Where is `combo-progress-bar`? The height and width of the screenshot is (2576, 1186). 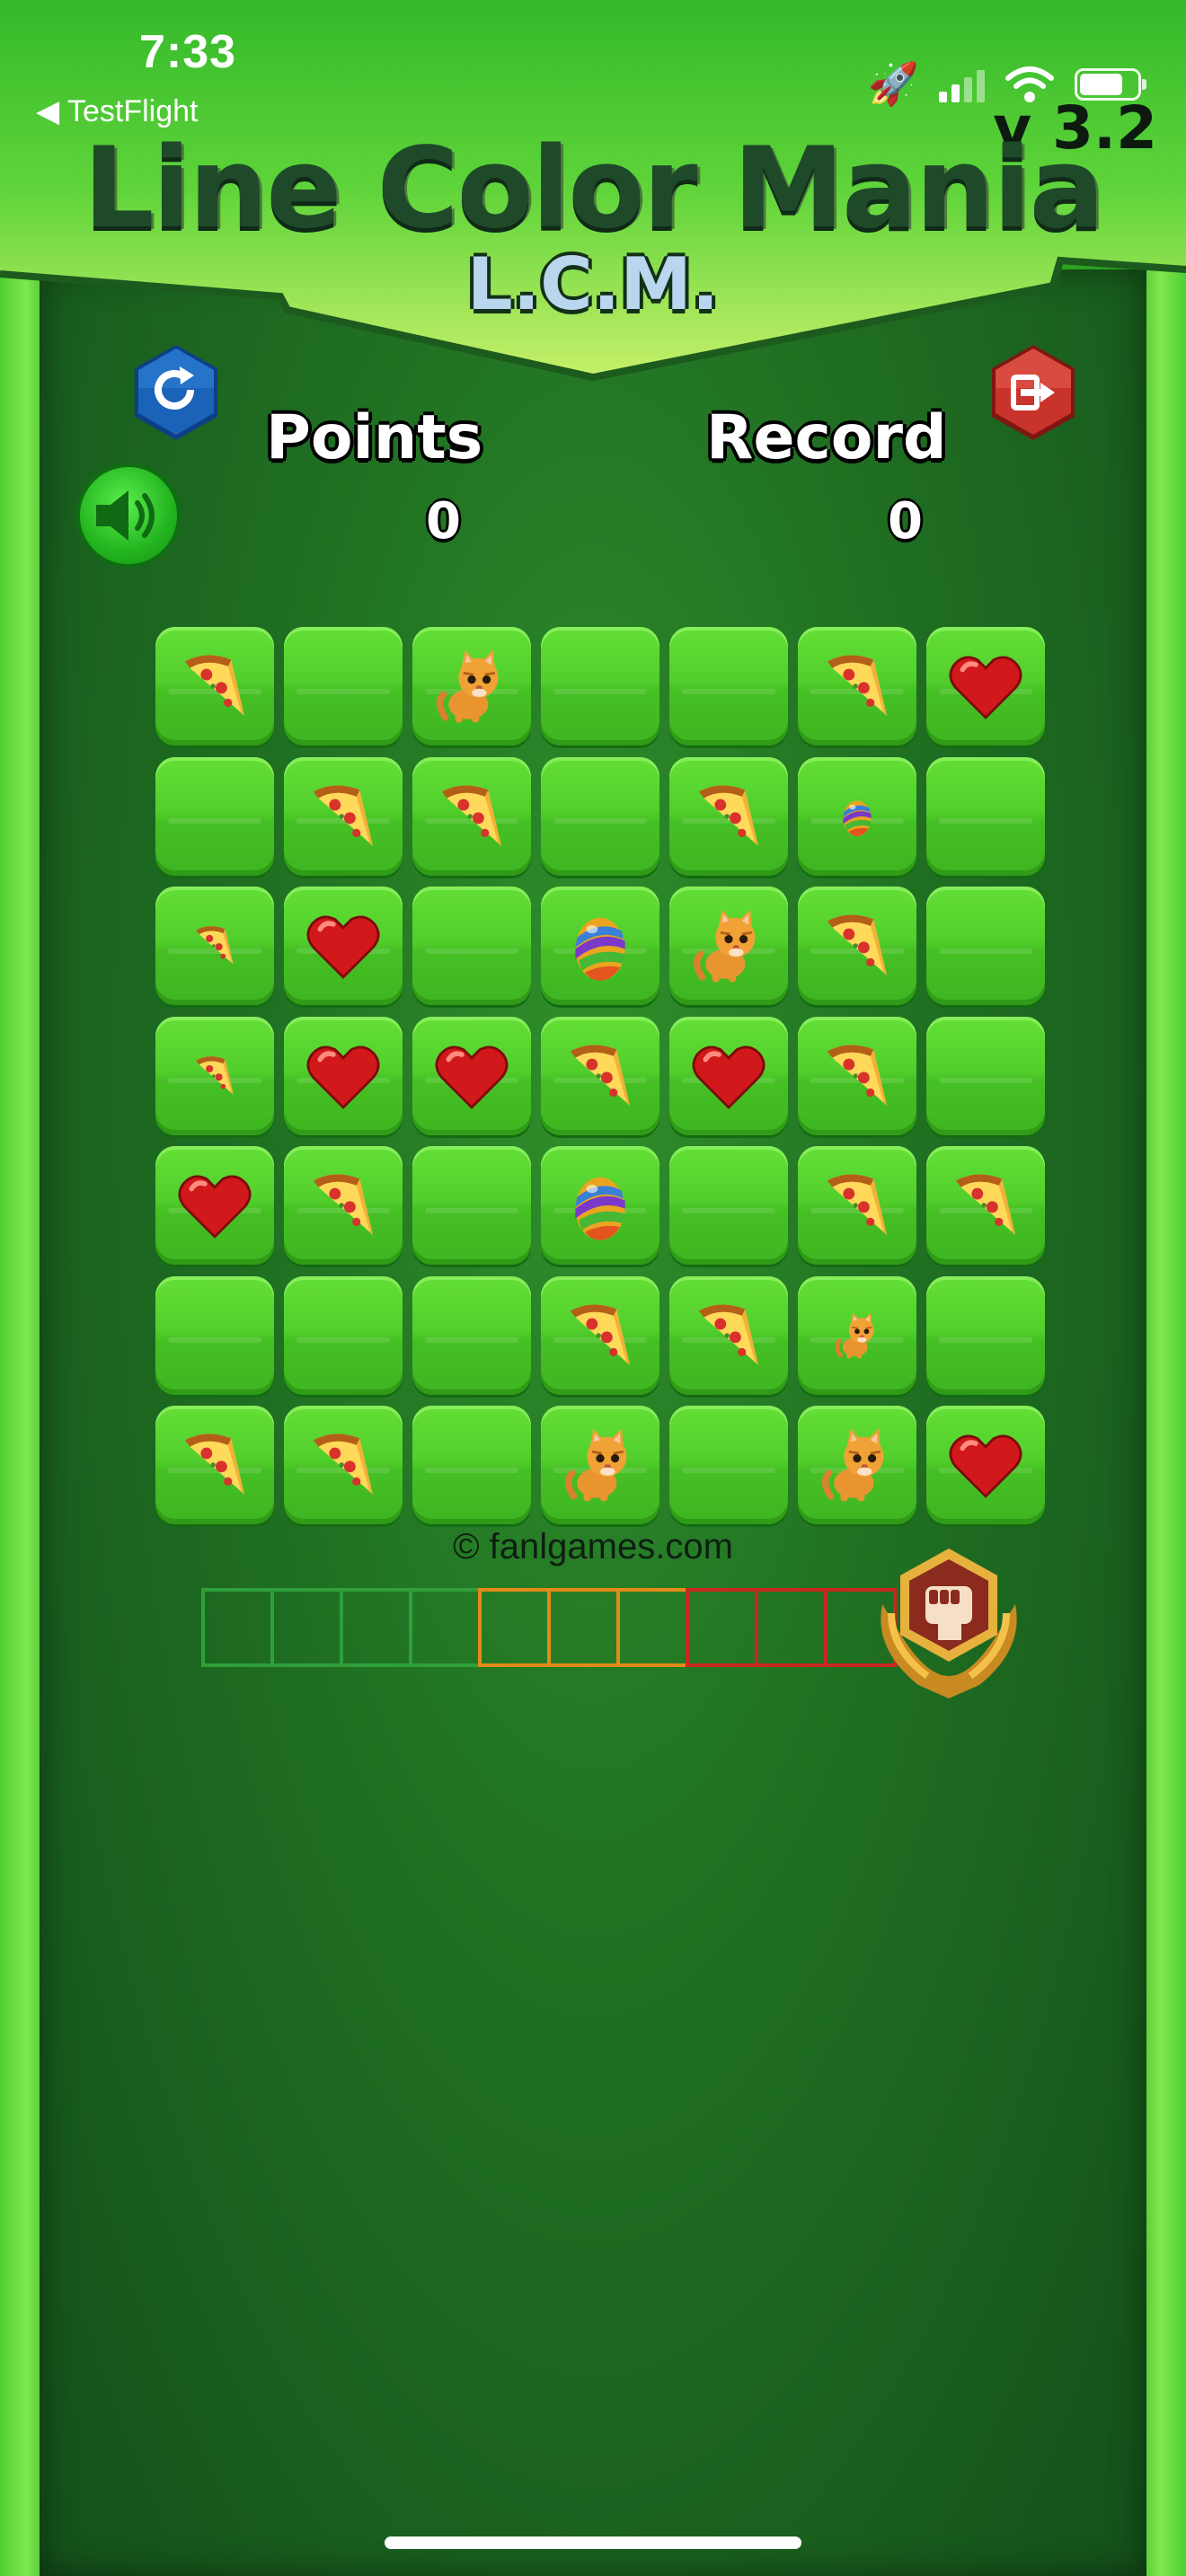
combo-progress-bar is located at coordinates (549, 1629).